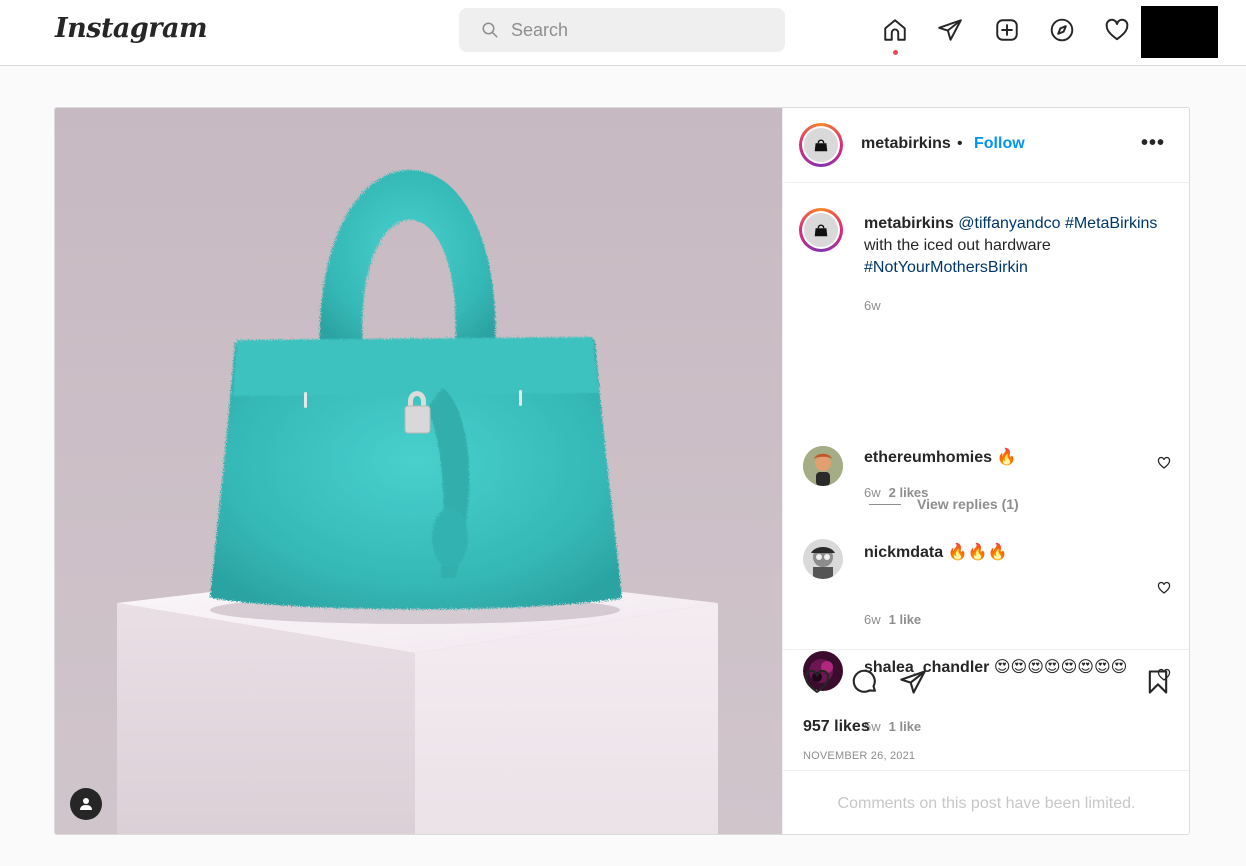 Image resolution: width=1246 pixels, height=866 pixels. I want to click on comment-username: nickmdata, so click(903, 552).